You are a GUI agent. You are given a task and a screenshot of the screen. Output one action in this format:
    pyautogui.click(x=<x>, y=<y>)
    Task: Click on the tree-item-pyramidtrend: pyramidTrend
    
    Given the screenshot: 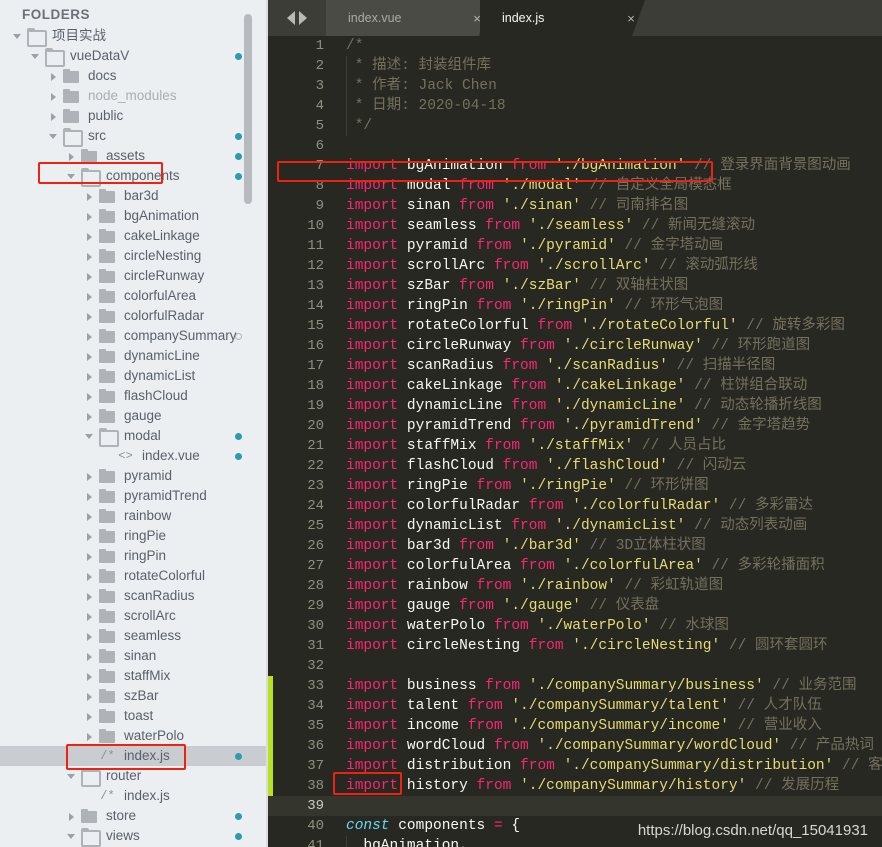 What is the action you would take?
    pyautogui.click(x=134, y=496)
    